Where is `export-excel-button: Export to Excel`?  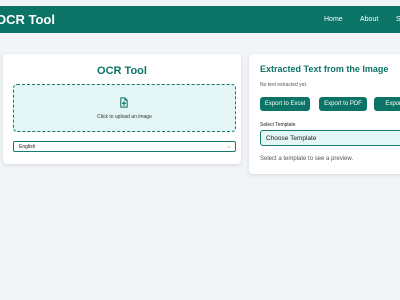 export-excel-button: Export to Excel is located at coordinates (285, 104).